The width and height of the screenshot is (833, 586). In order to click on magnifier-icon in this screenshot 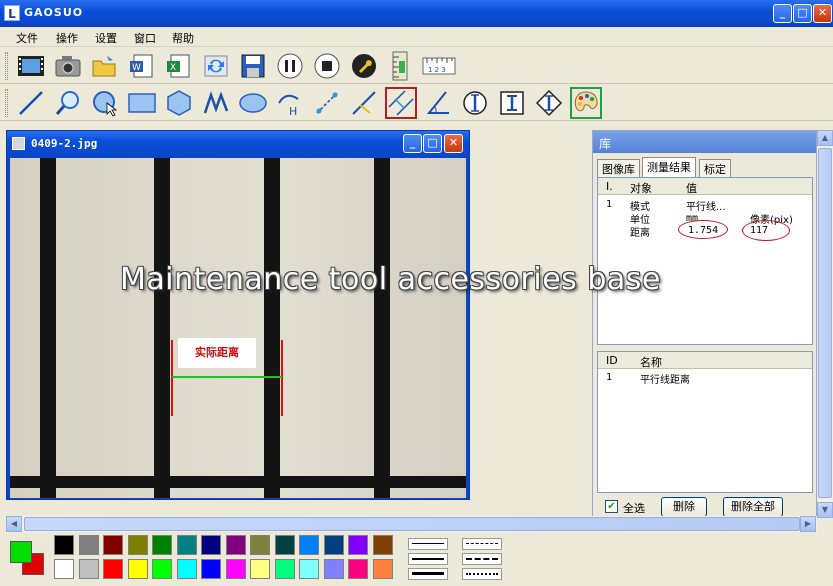, I will do `click(68, 103)`.